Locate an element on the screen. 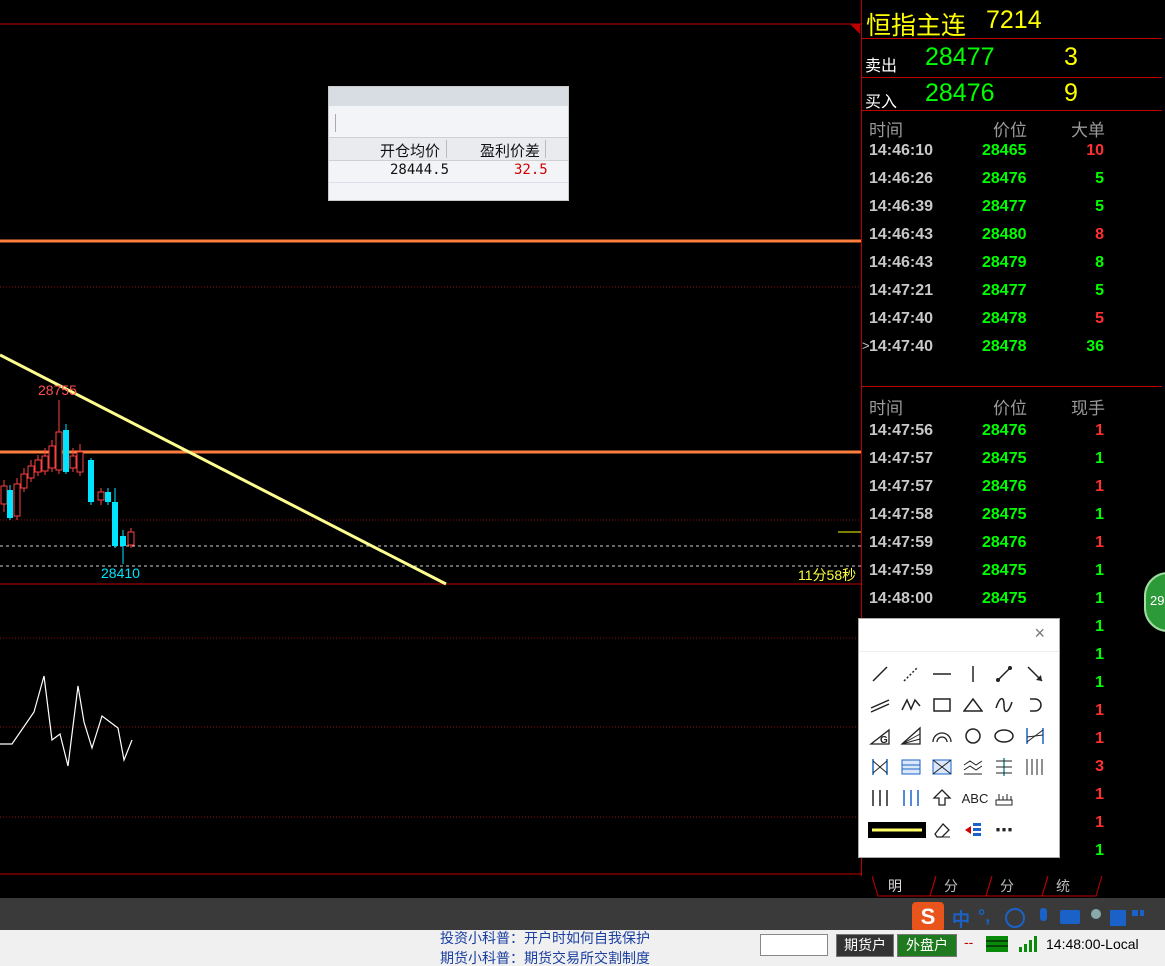 Image resolution: width=1165 pixels, height=966 pixels. ticker-line-1: 投资小科普：开户时如何自我保护 is located at coordinates (545, 939).